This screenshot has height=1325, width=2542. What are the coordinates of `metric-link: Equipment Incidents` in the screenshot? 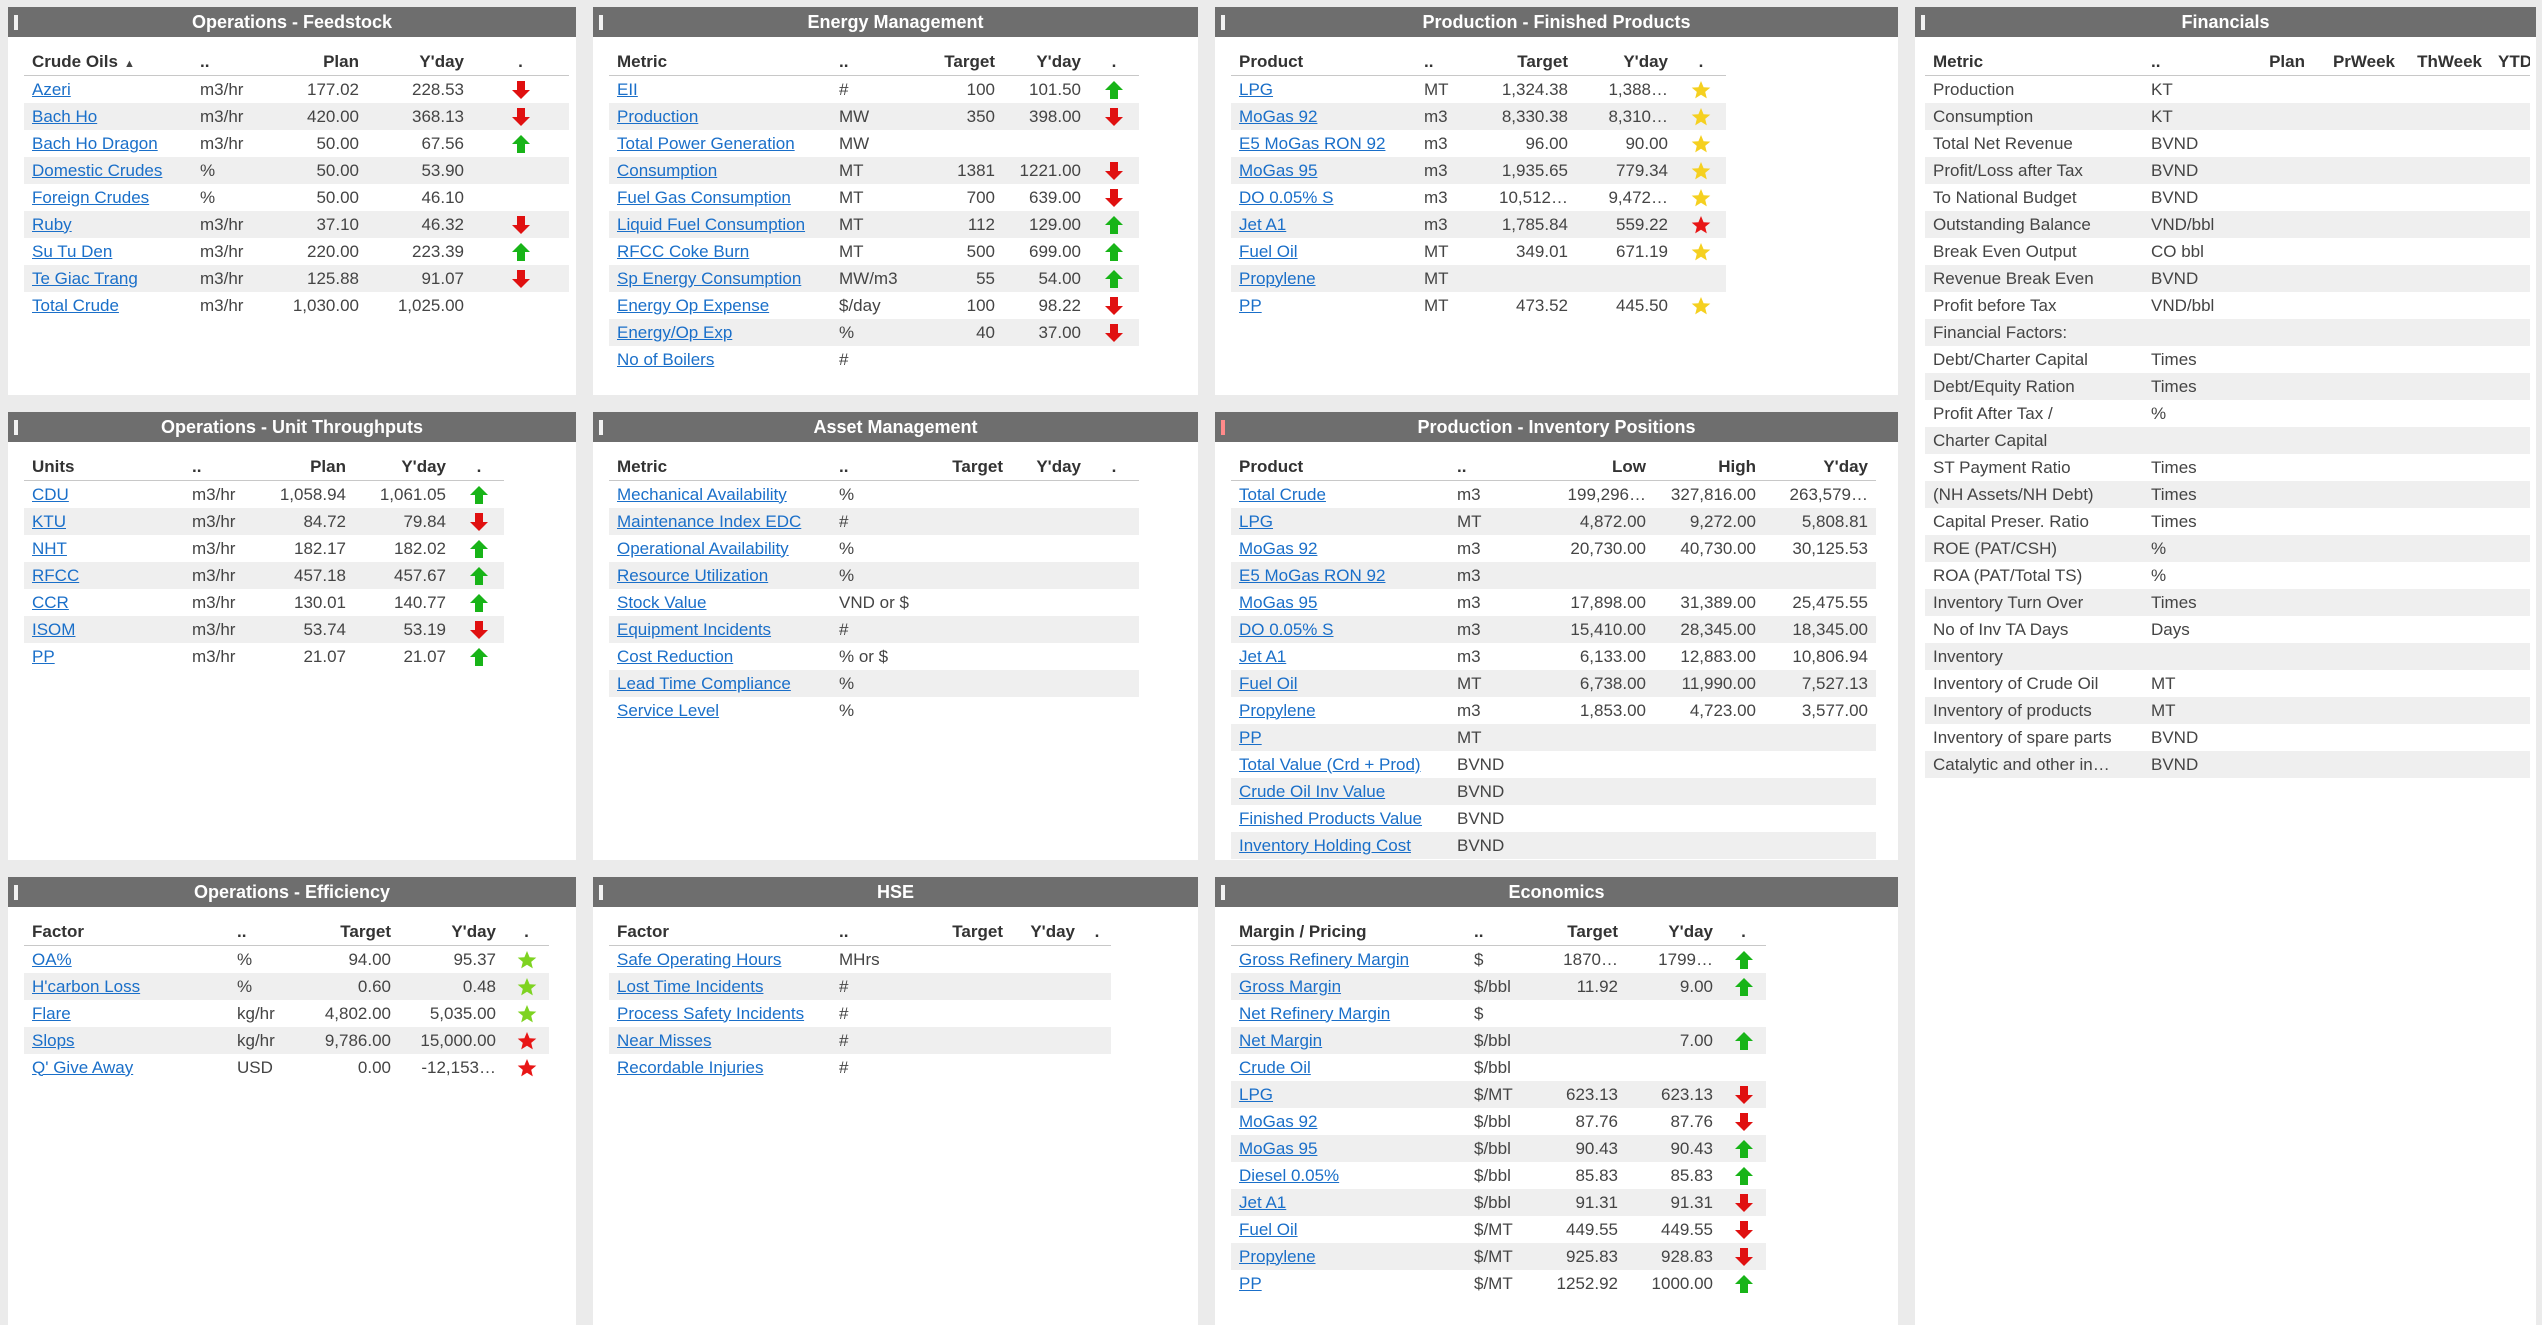 It's located at (694, 629).